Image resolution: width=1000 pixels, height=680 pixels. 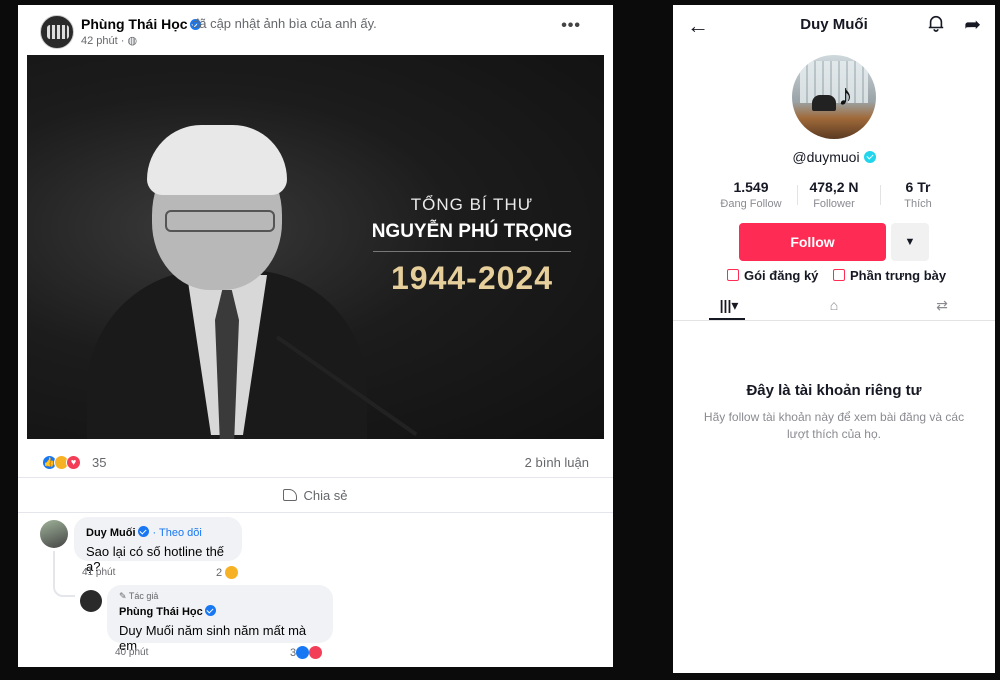 I want to click on sad-icon, so click(x=232, y=572).